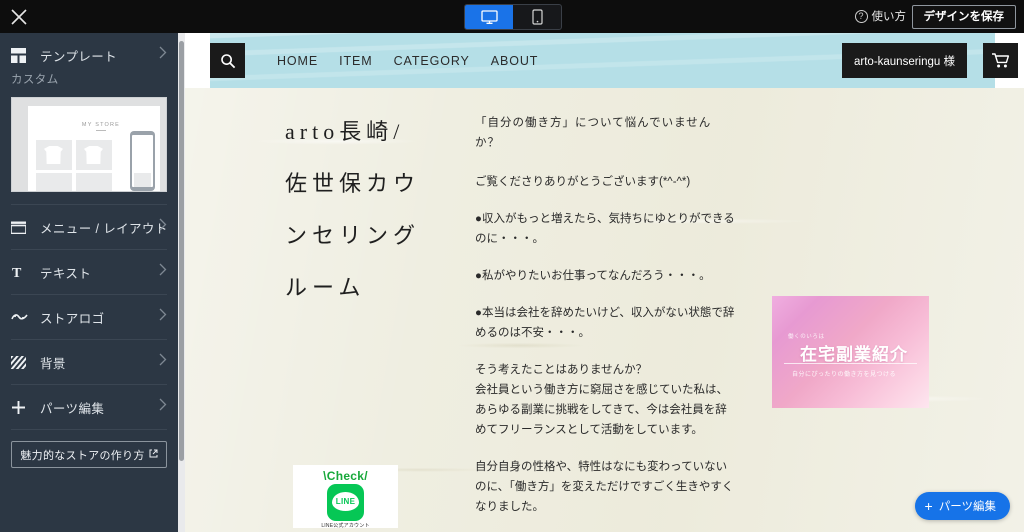  I want to click on store-nav: HOME ITEM CATEGORY ABOUT, so click(407, 60).